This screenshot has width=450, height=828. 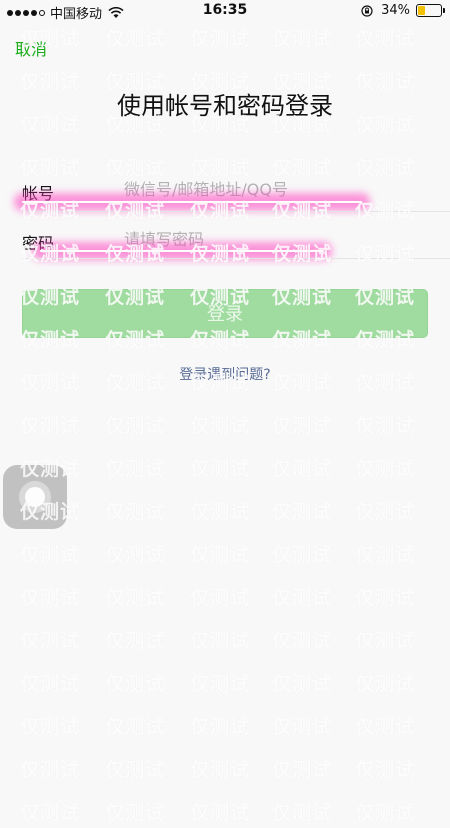 I want to click on assistive-touch-core-icon, so click(x=35, y=497).